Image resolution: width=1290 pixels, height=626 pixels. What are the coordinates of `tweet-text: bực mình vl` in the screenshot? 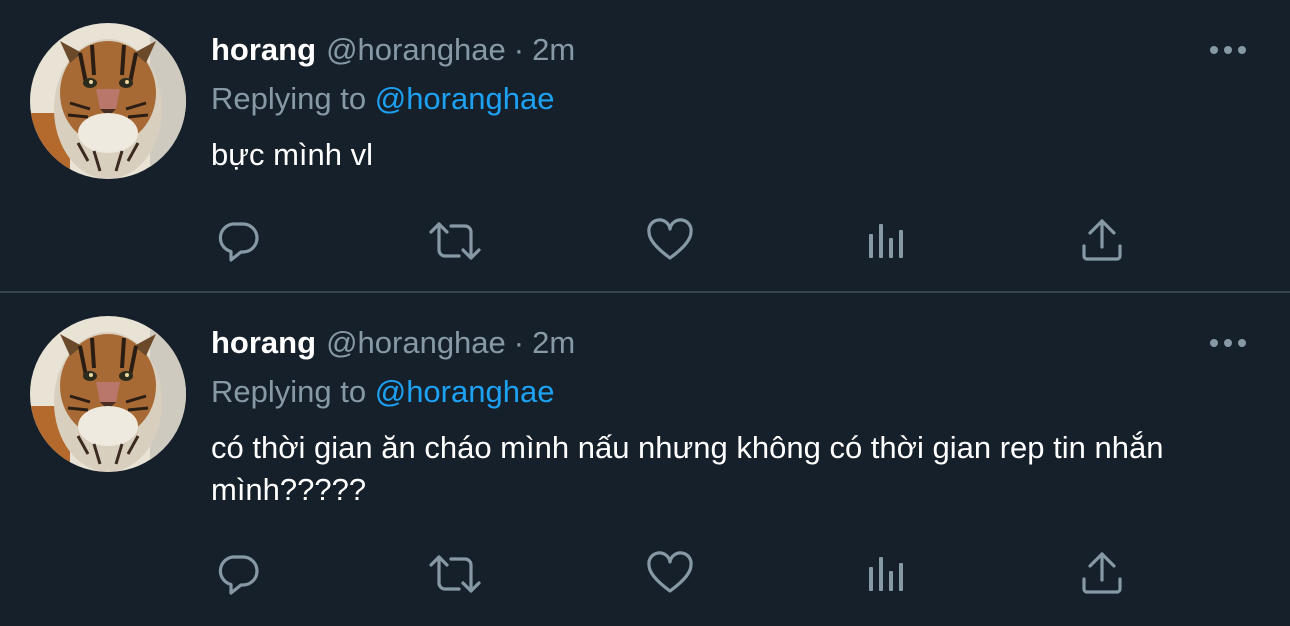 It's located at (292, 154).